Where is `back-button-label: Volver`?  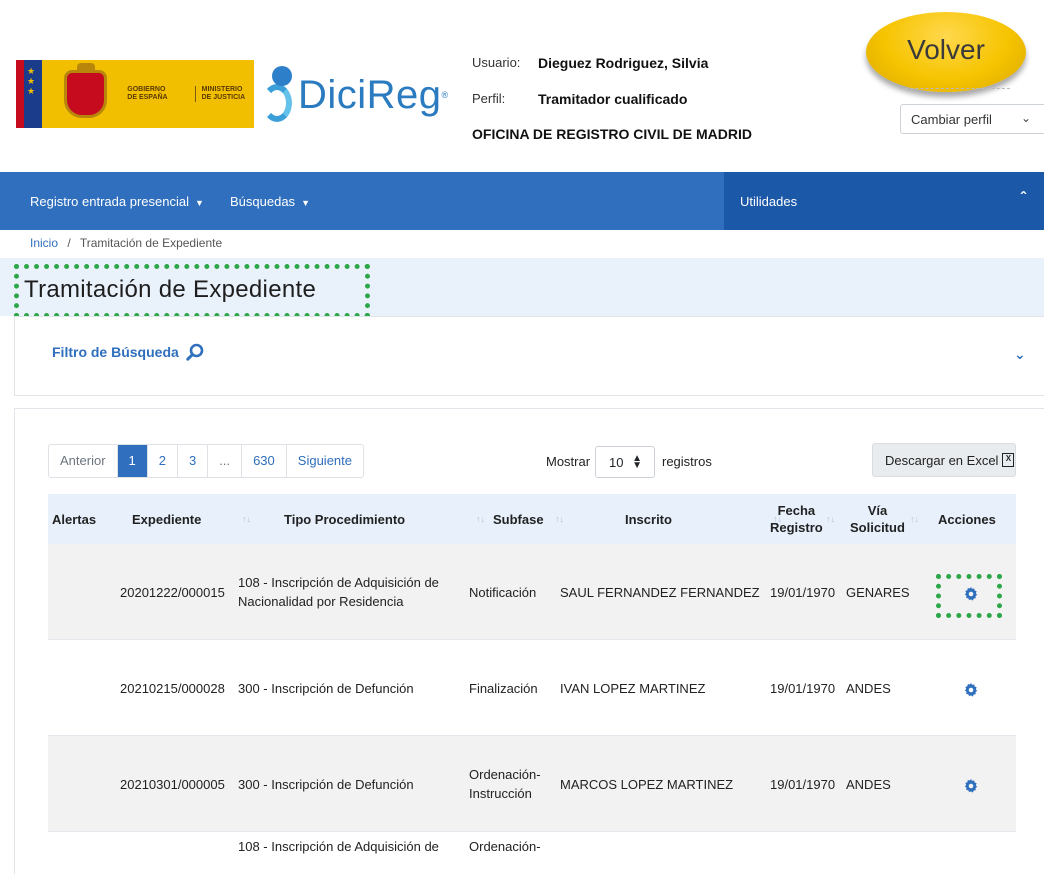 back-button-label: Volver is located at coordinates (946, 49).